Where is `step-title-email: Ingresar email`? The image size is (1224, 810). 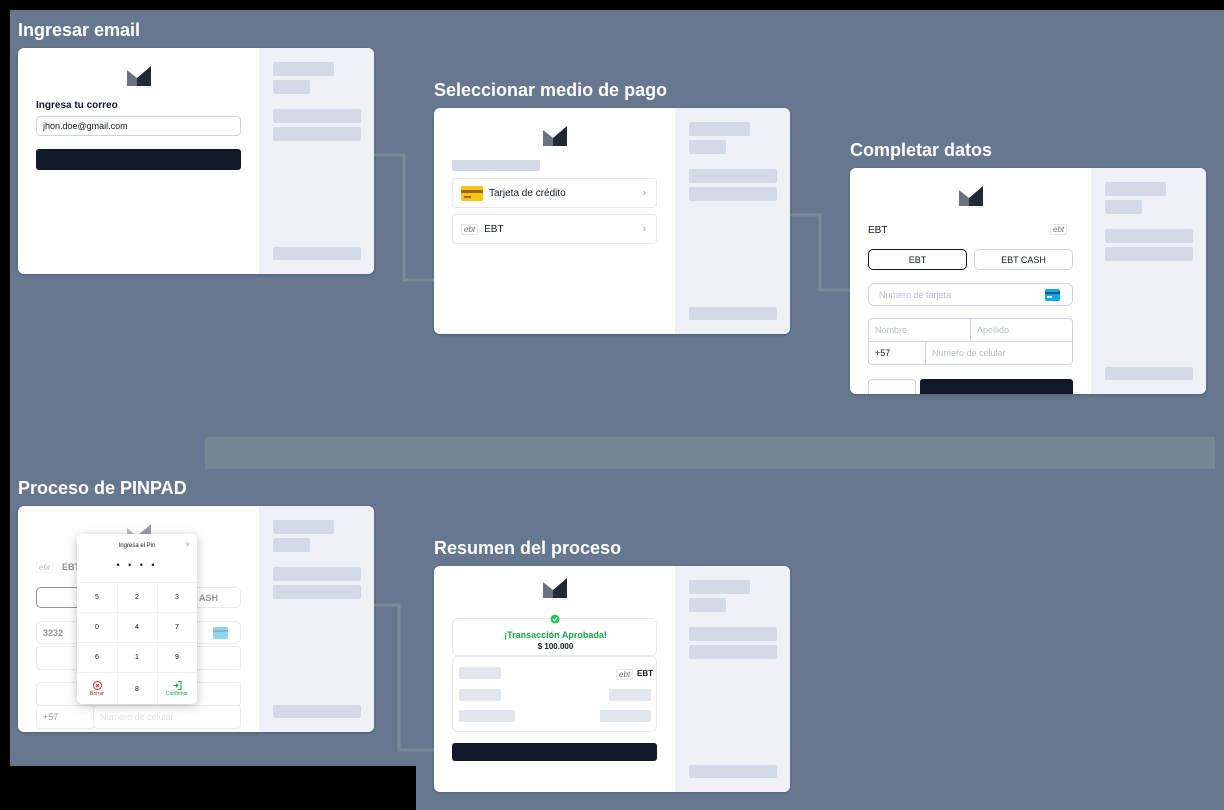
step-title-email: Ingresar email is located at coordinates (79, 30).